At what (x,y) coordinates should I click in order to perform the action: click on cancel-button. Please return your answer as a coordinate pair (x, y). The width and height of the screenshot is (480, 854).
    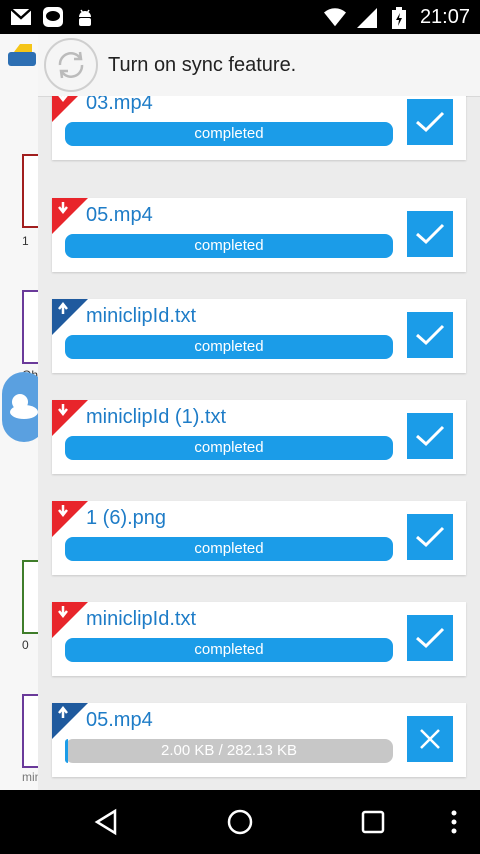
    Looking at the image, I should click on (430, 739).